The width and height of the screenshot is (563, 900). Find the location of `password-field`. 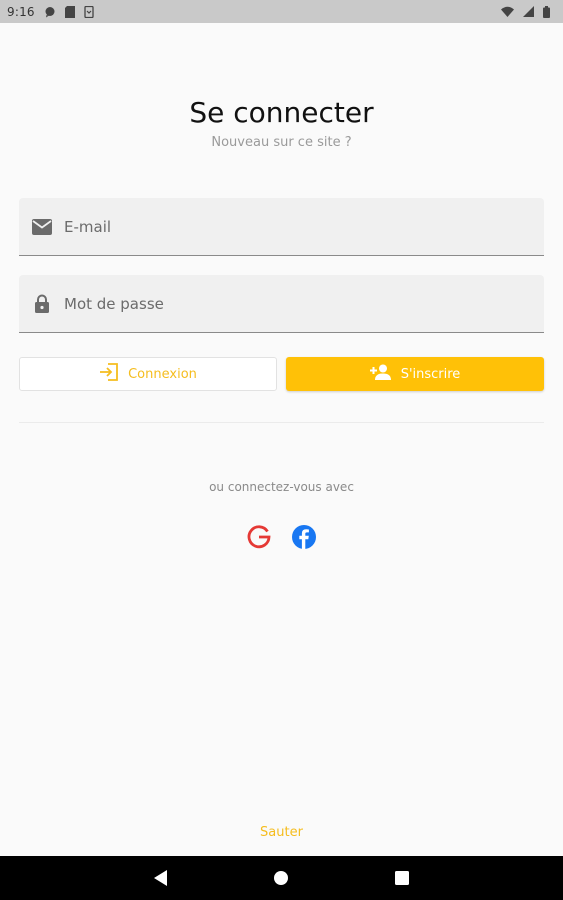

password-field is located at coordinates (281, 304).